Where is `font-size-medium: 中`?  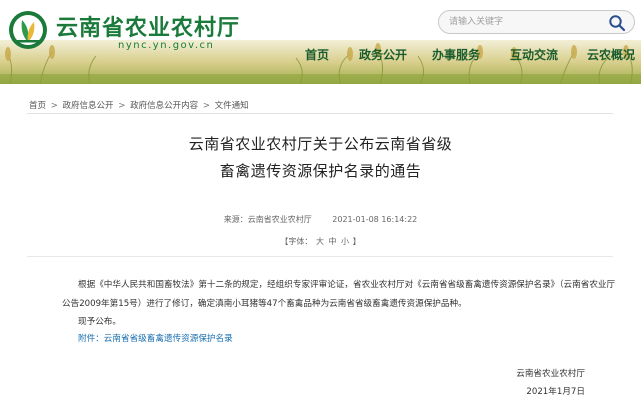 font-size-medium: 中 is located at coordinates (333, 241).